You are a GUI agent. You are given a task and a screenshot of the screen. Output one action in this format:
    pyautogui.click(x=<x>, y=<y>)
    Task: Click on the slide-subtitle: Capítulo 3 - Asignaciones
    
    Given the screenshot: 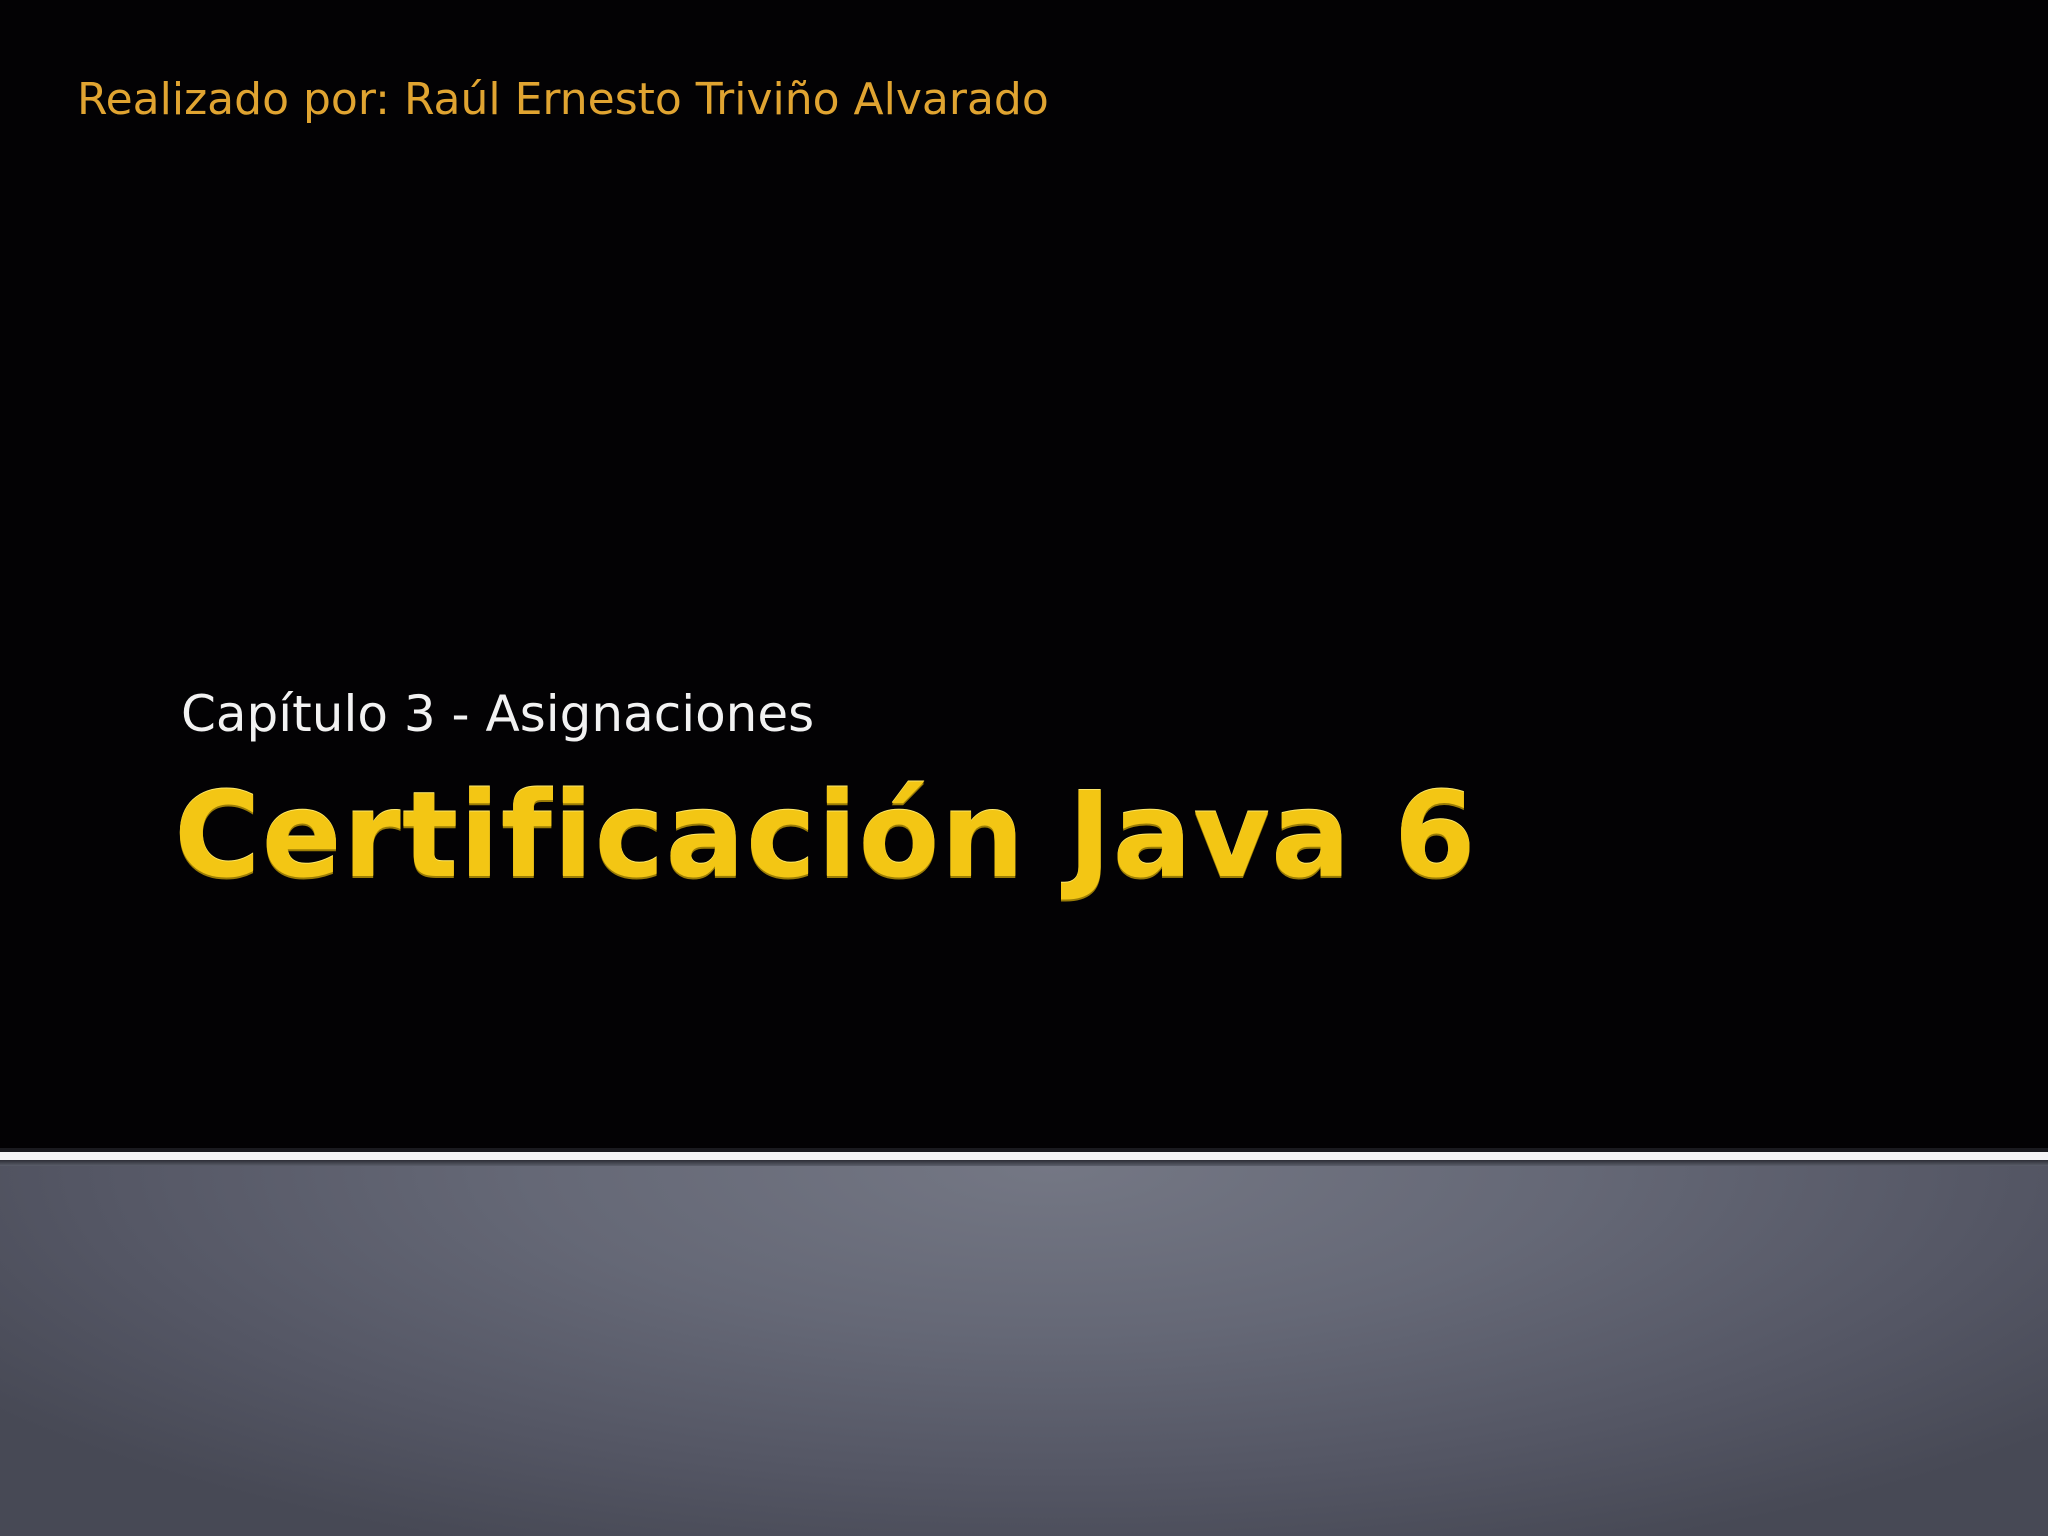 What is the action you would take?
    pyautogui.click(x=498, y=714)
    